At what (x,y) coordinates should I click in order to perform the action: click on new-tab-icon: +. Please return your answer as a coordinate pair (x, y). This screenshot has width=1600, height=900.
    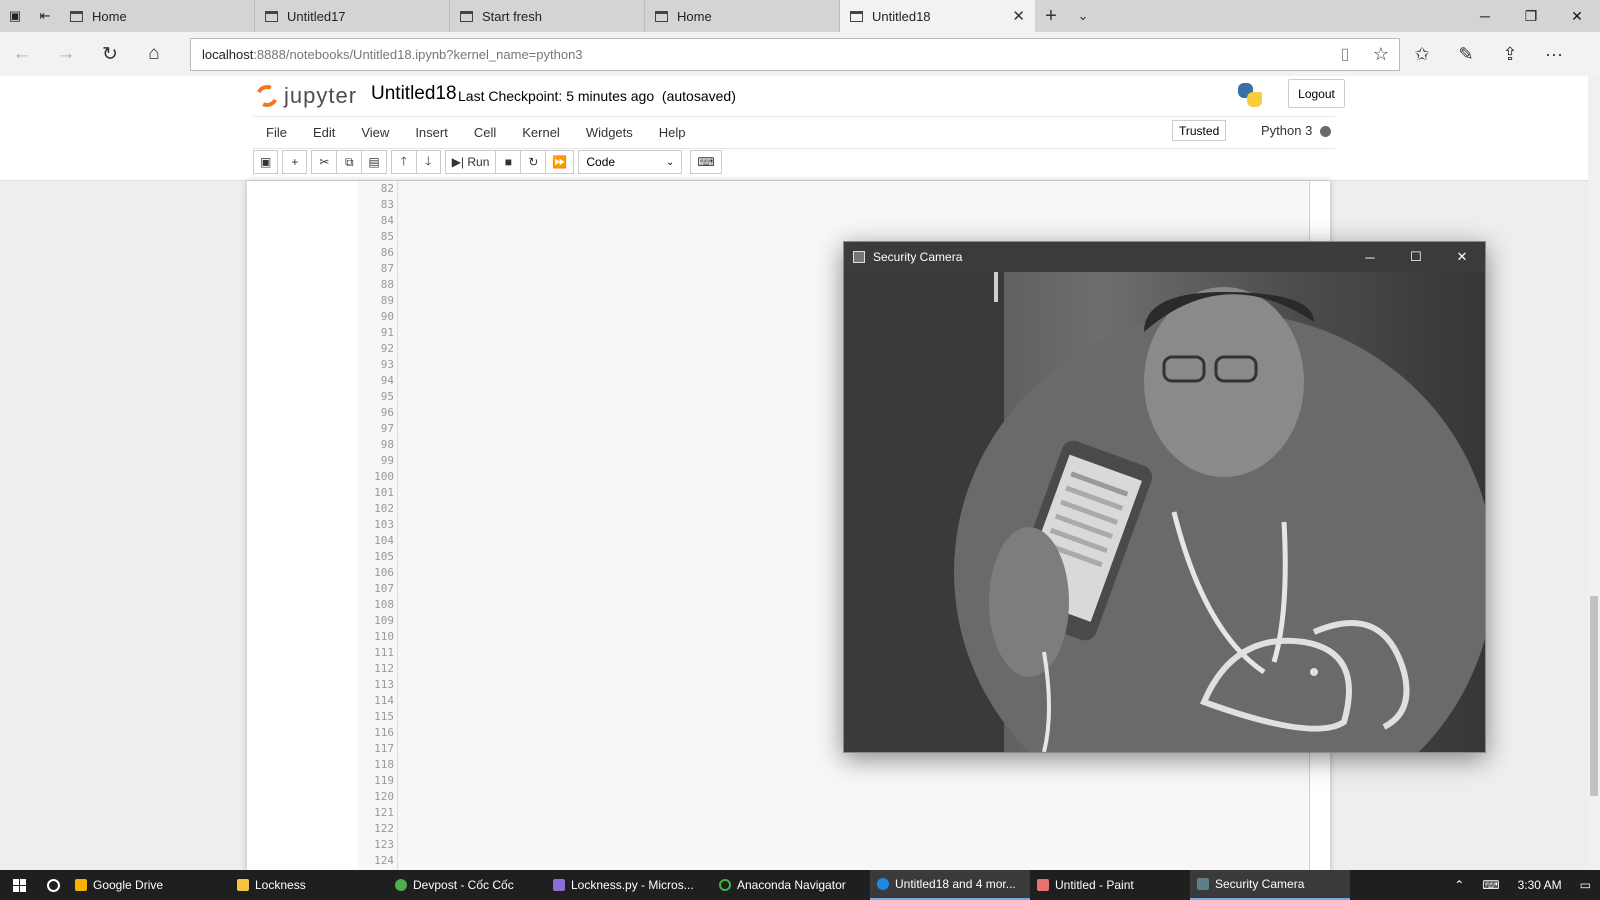
    Looking at the image, I should click on (1051, 16).